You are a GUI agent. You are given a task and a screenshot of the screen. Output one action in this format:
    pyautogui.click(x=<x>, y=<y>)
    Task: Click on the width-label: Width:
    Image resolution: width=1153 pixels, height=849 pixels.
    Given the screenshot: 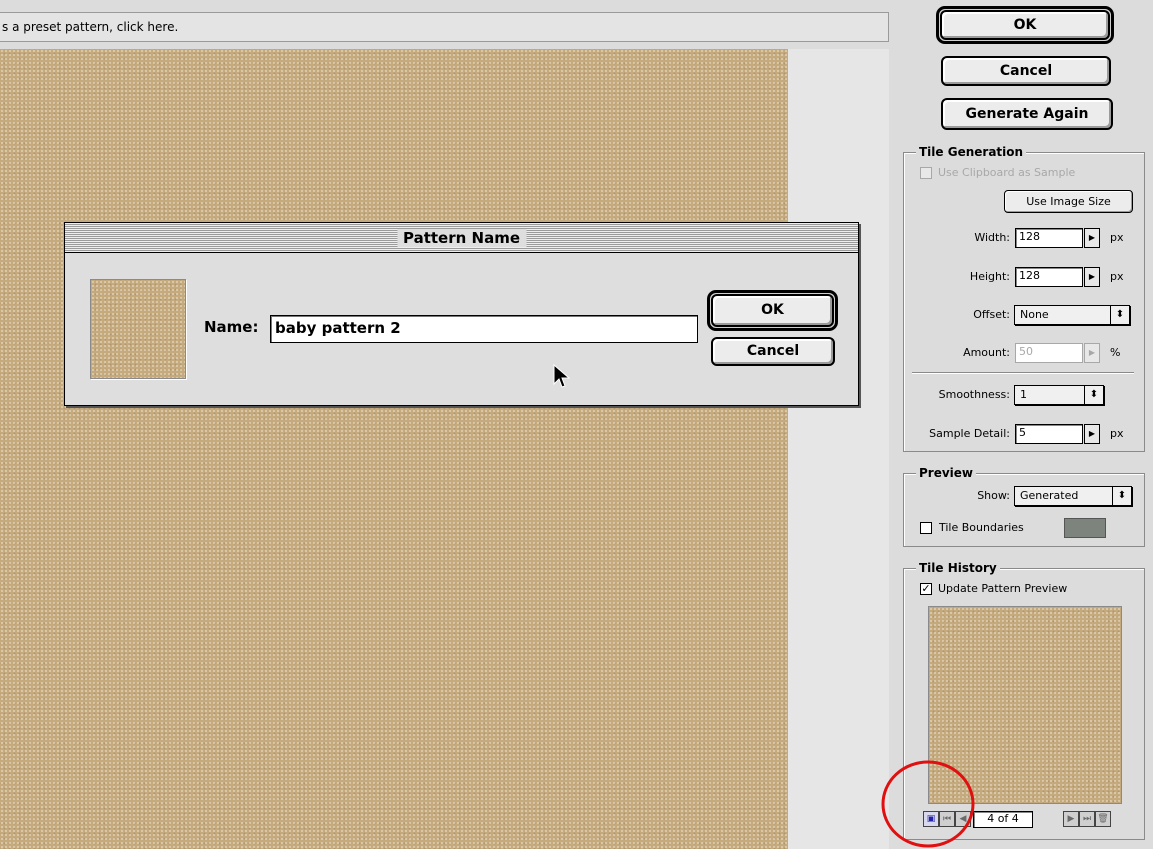 What is the action you would take?
    pyautogui.click(x=992, y=237)
    